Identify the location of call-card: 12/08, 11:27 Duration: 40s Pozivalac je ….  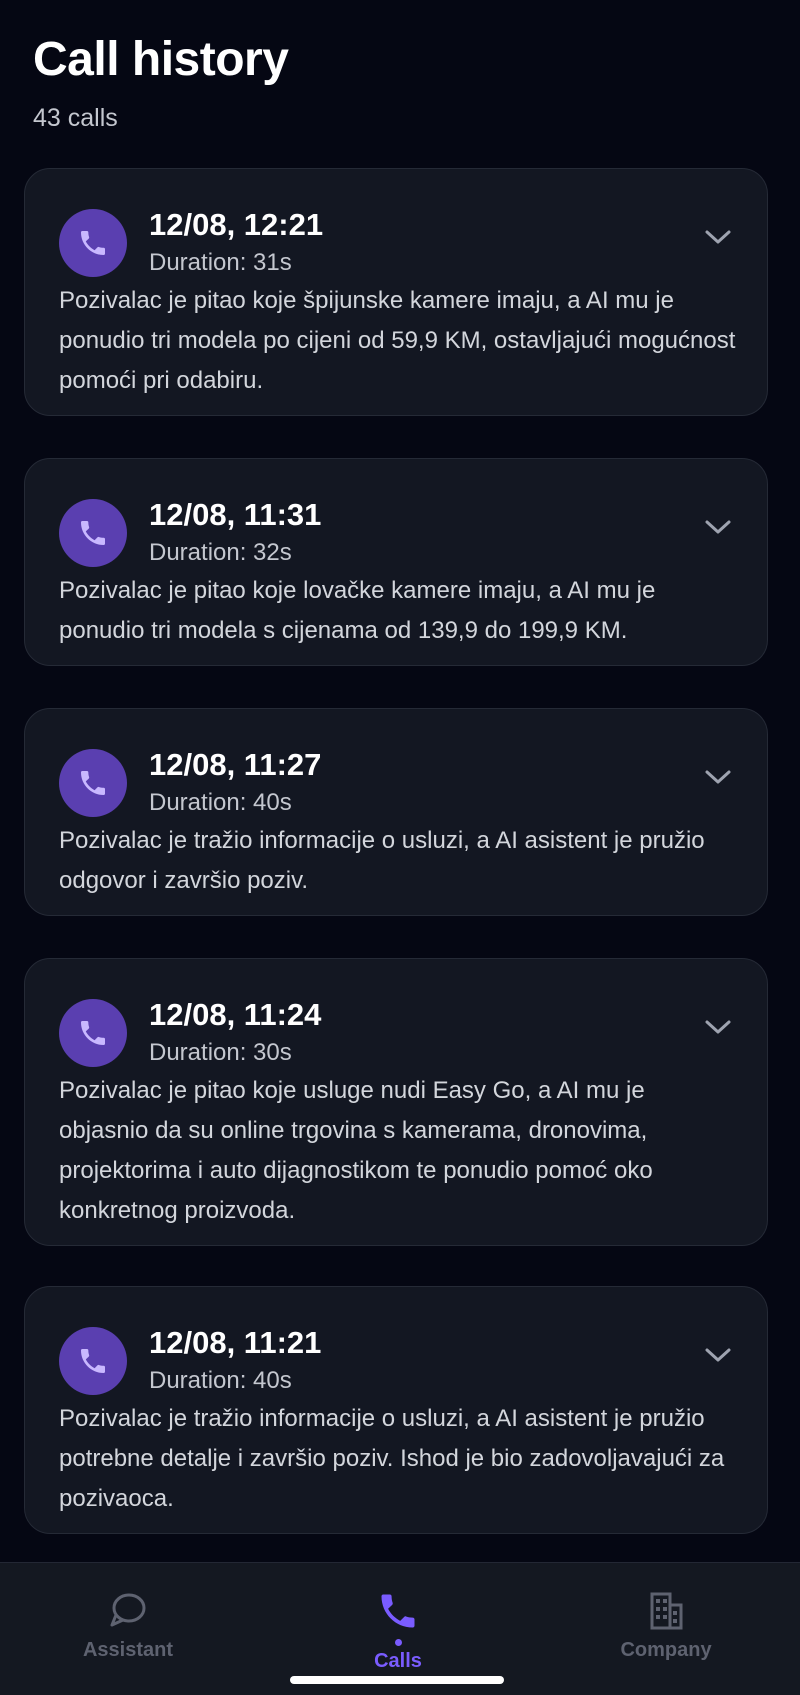
(396, 812).